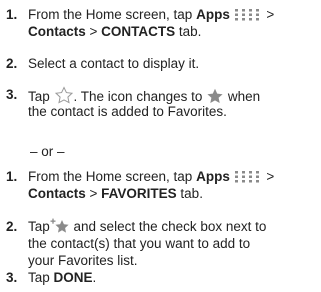 The image size is (321, 292). What do you see at coordinates (83, 260) in the screenshot?
I see `step-text-line: your Favorites list.` at bounding box center [83, 260].